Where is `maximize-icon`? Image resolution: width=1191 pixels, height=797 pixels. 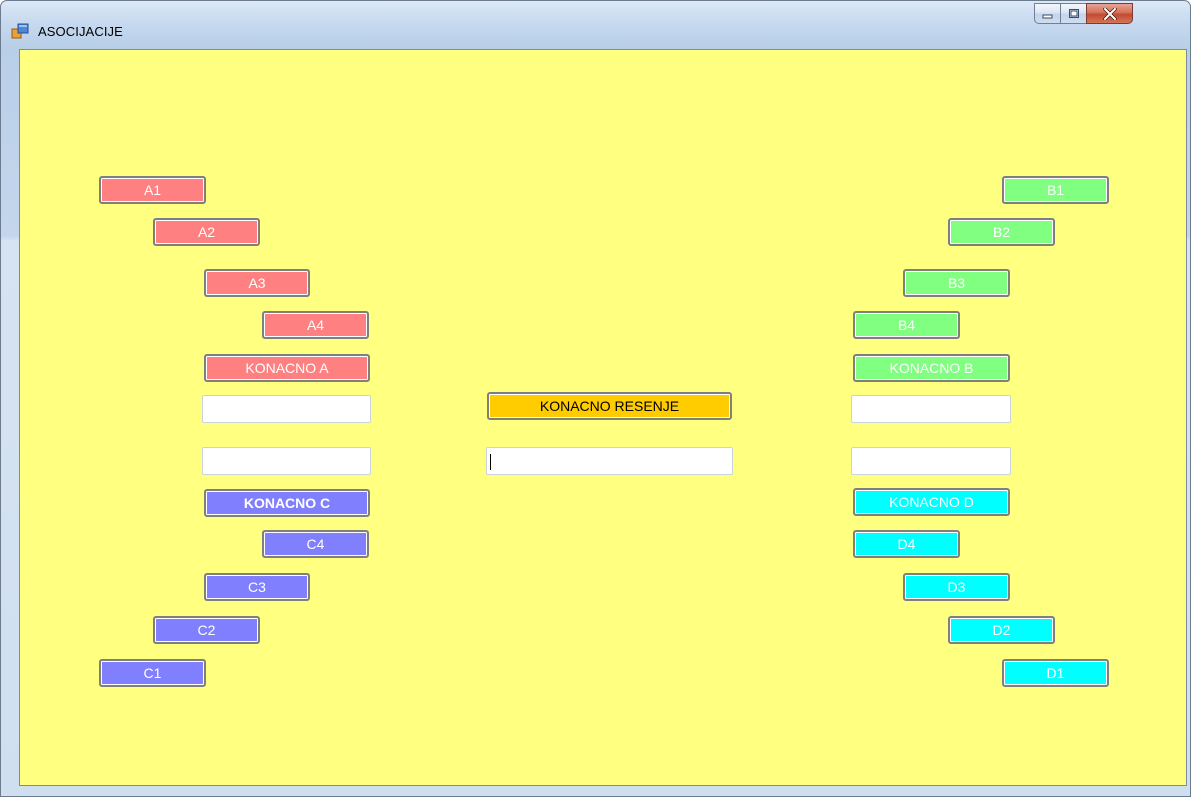 maximize-icon is located at coordinates (1073, 13).